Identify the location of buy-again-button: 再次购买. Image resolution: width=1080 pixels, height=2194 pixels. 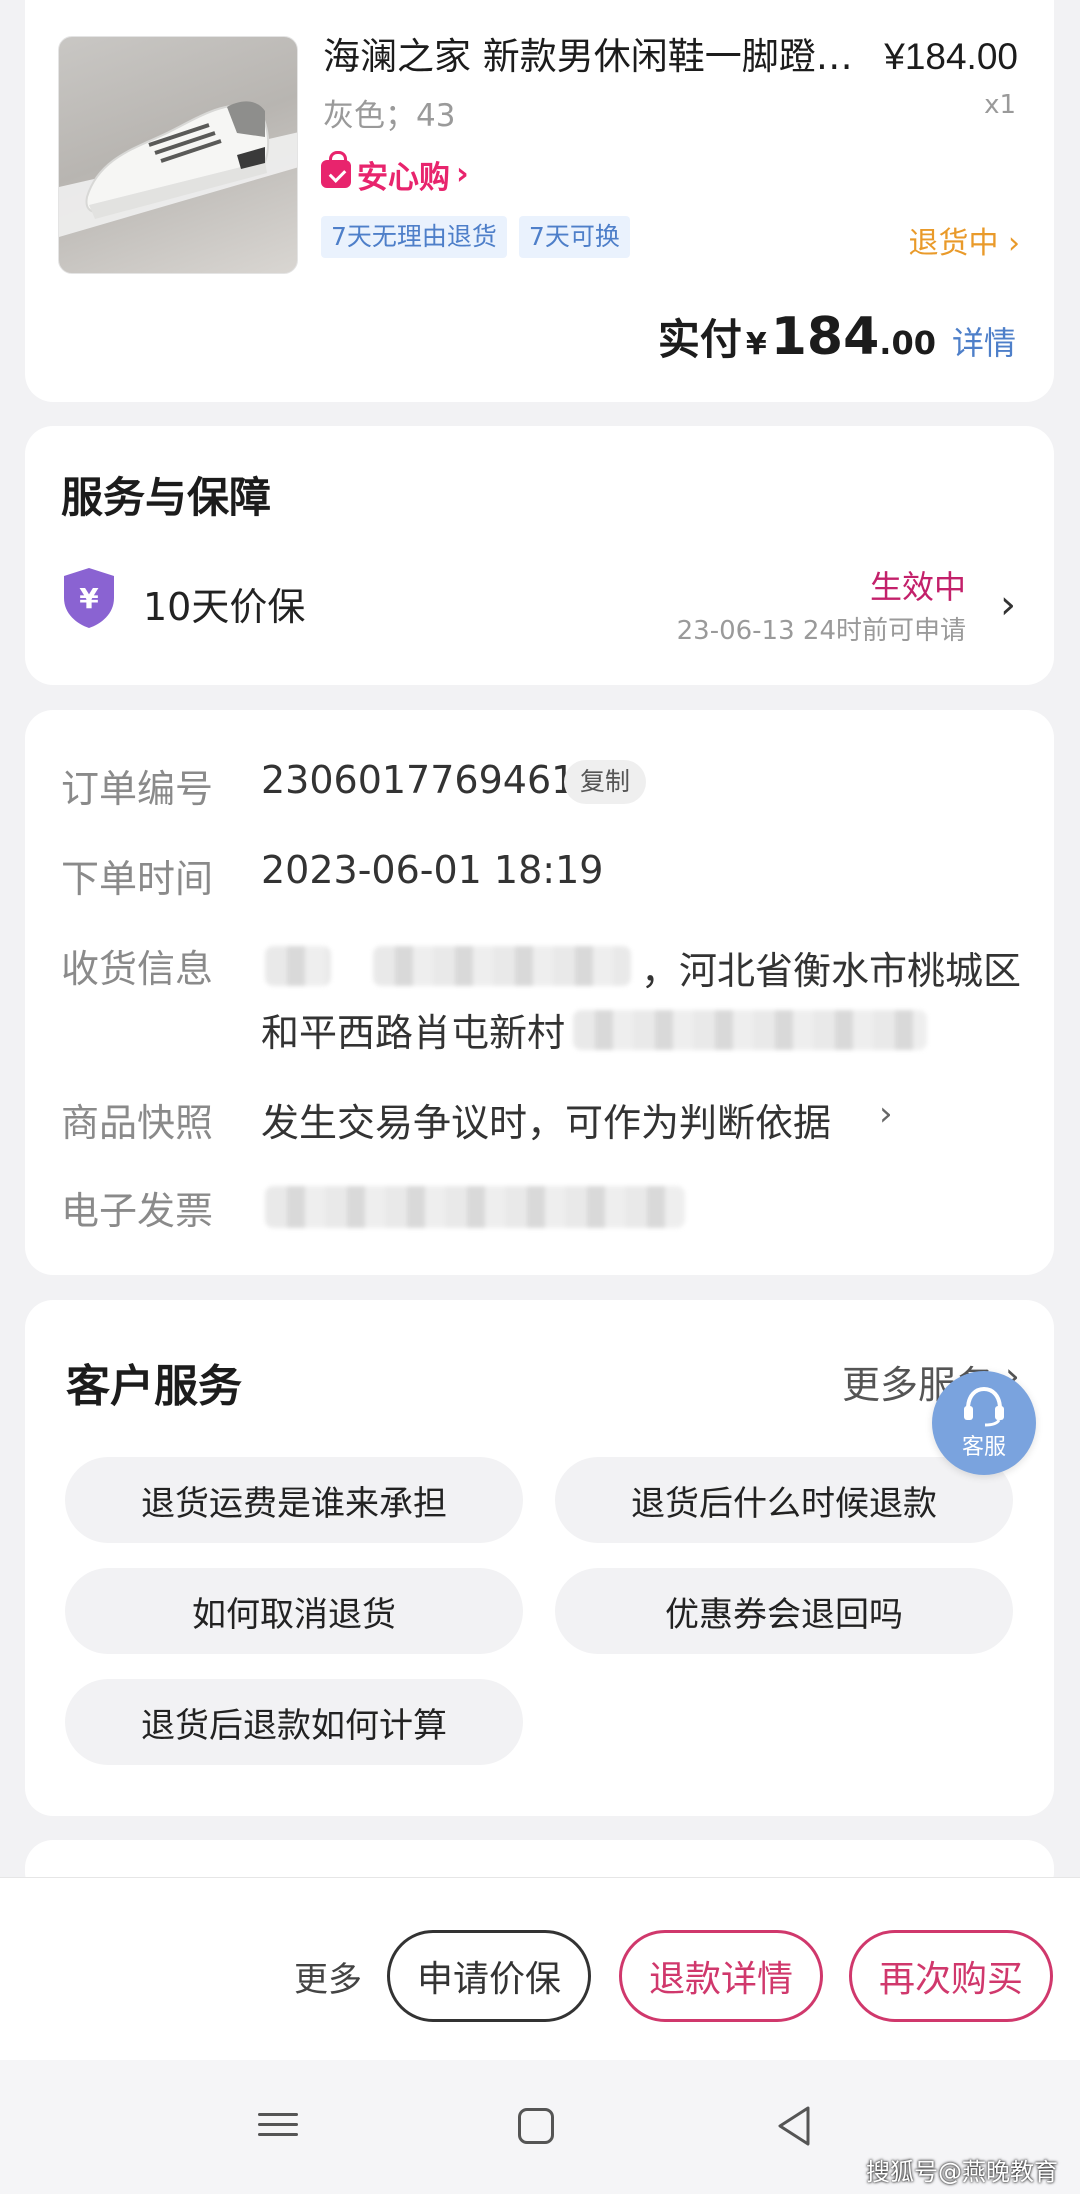
(951, 1976).